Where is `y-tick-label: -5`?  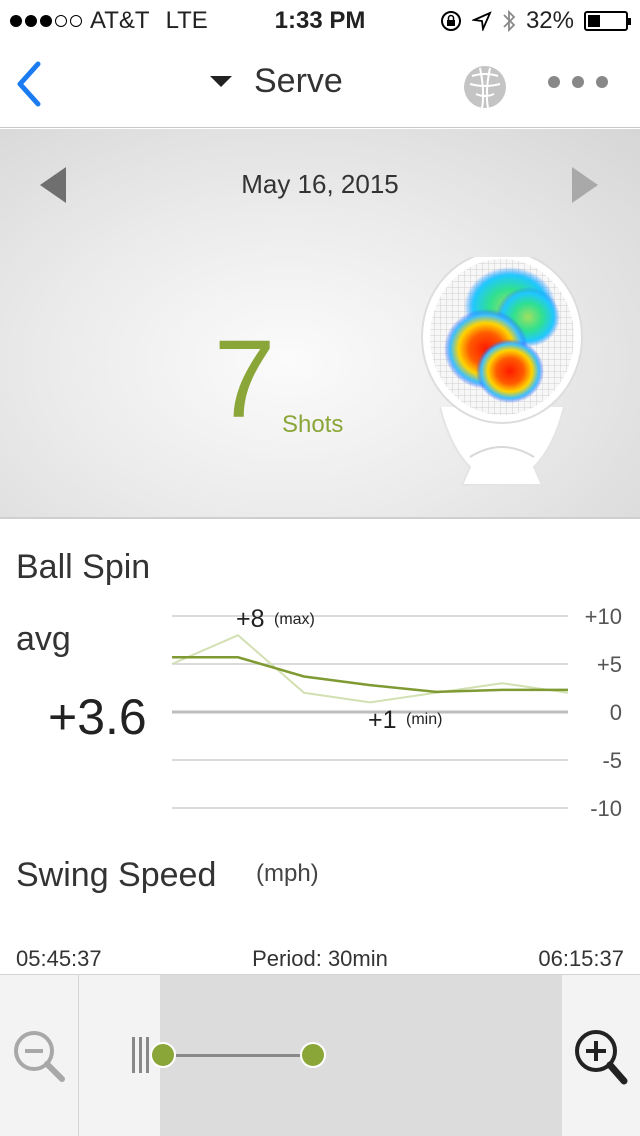
y-tick-label: -5 is located at coordinates (612, 760).